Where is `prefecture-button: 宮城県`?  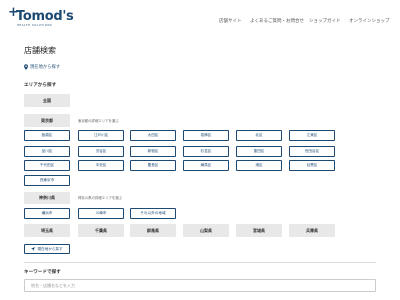
prefecture-button: 宮城県 is located at coordinates (259, 230).